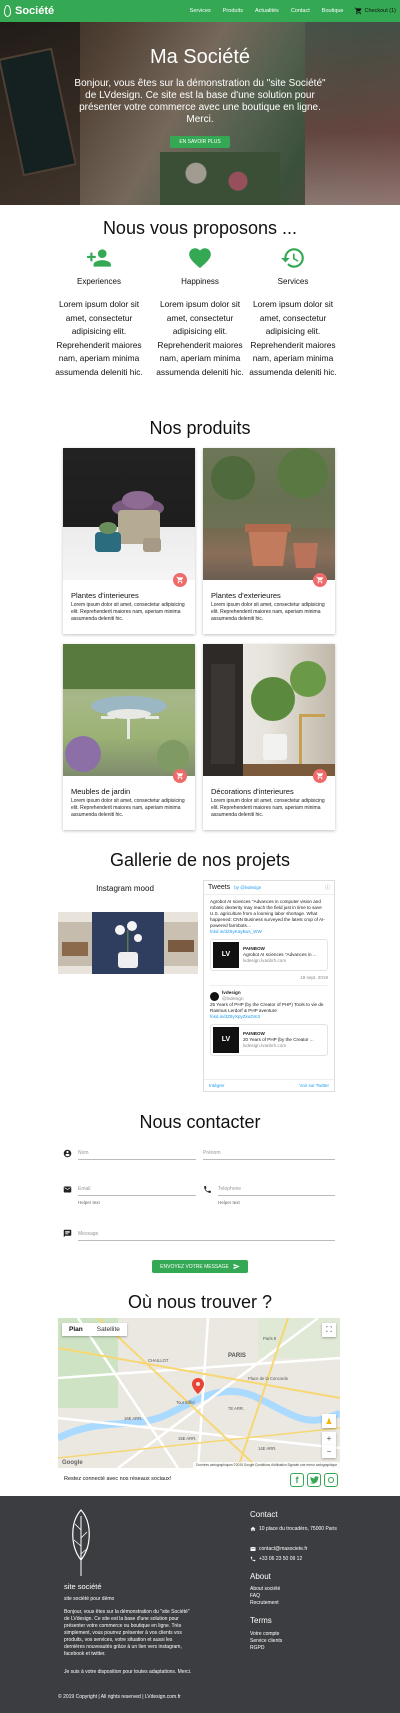 This screenshot has width=400, height=1713. Describe the element at coordinates (83, 1586) in the screenshot. I see `footer-site-name: site société` at that location.